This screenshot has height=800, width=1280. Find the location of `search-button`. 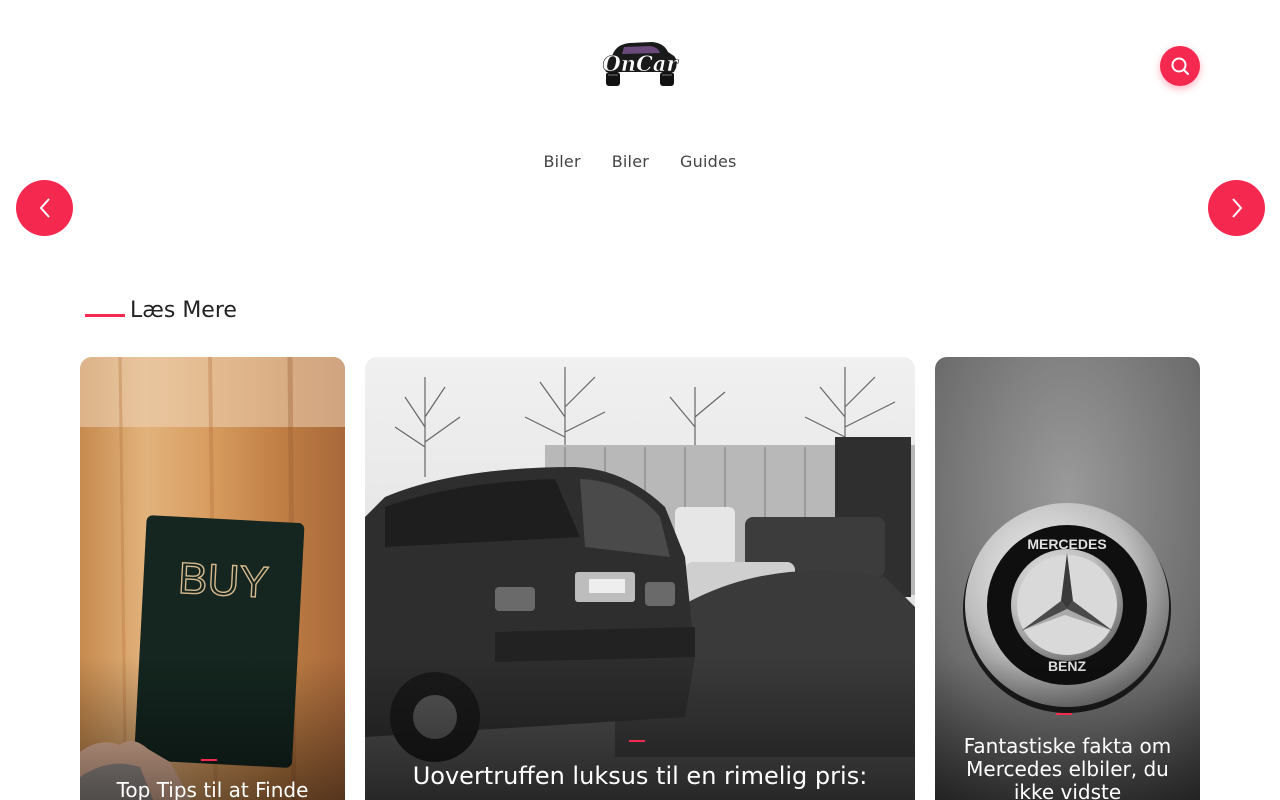

search-button is located at coordinates (1180, 66).